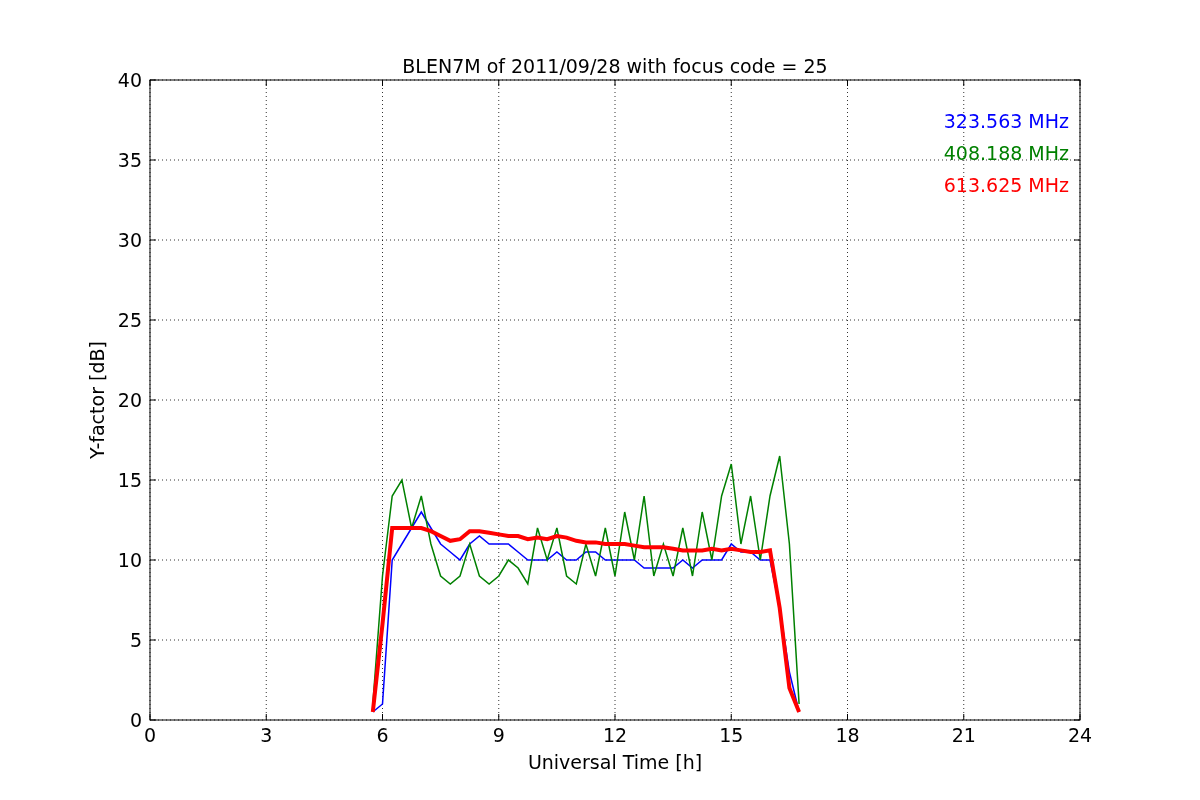 The height and width of the screenshot is (800, 1200). I want to click on tick-label: 18, so click(847, 735).